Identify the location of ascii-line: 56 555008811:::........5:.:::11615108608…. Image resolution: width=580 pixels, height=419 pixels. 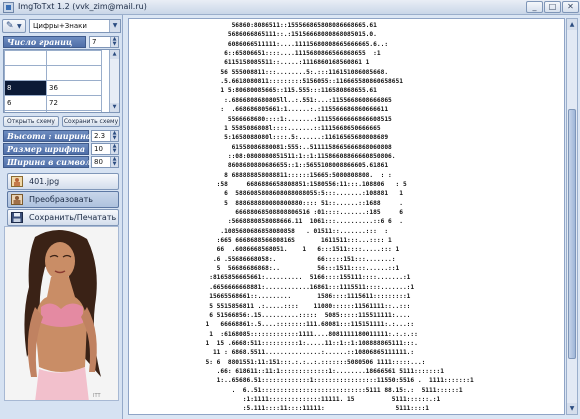
(260, 72).